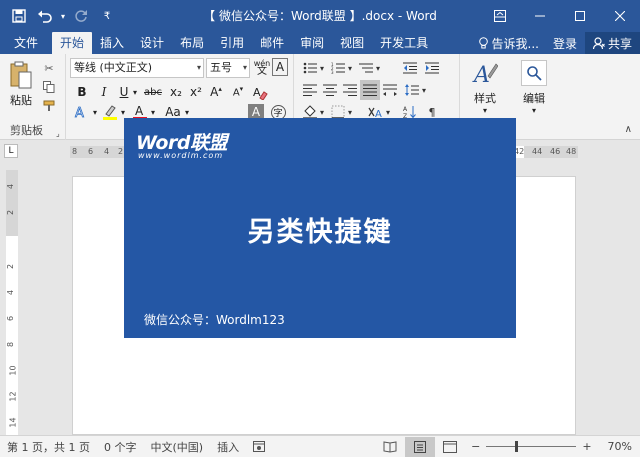  Describe the element at coordinates (176, 447) in the screenshot. I see `language-indicator: 中文(中国)` at that location.